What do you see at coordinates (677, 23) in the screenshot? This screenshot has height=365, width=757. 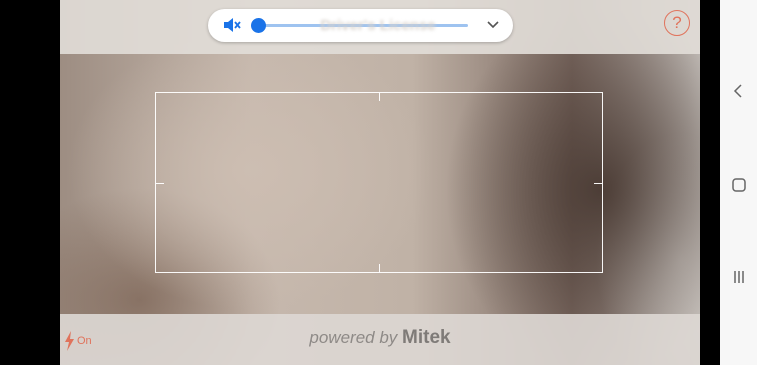 I see `help-button: ?` at bounding box center [677, 23].